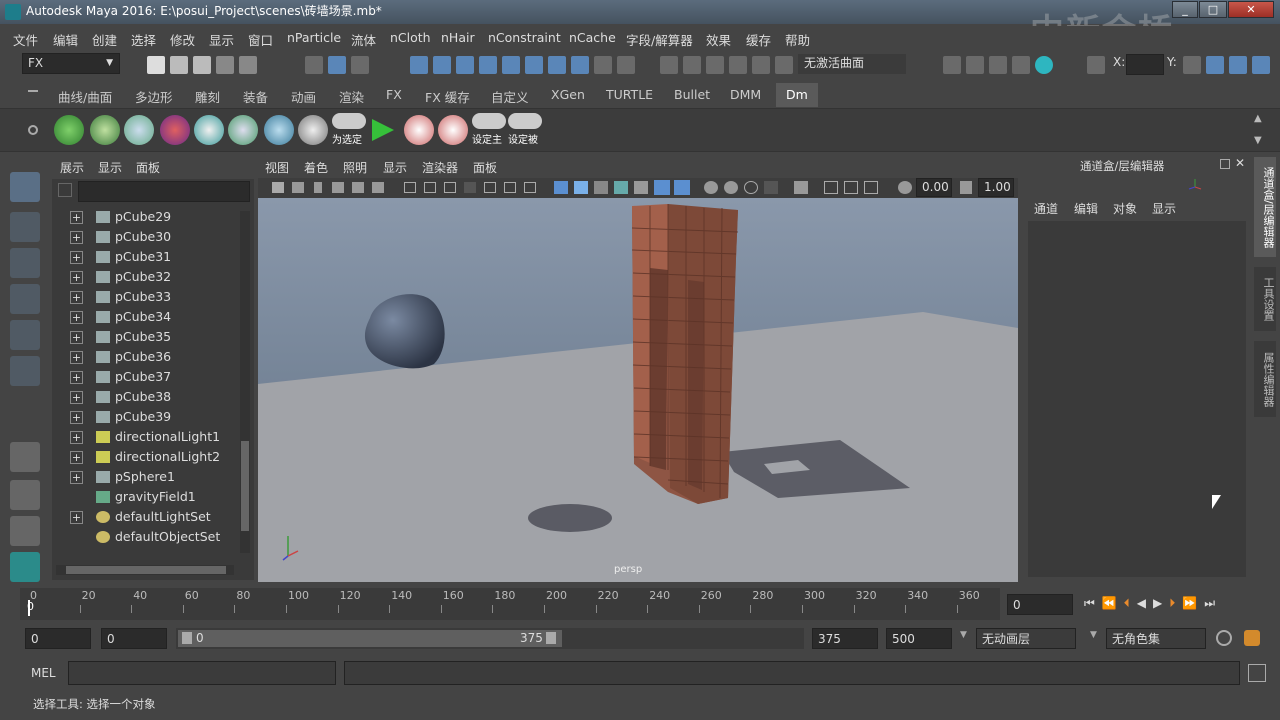 The image size is (1280, 720). Describe the element at coordinates (998, 65) in the screenshot. I see `ipr-render-icon` at that location.